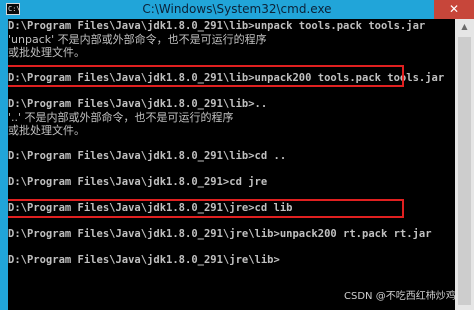 The height and width of the screenshot is (310, 474). What do you see at coordinates (464, 27) in the screenshot?
I see `scroll-up-arrow-icon: ▲` at bounding box center [464, 27].